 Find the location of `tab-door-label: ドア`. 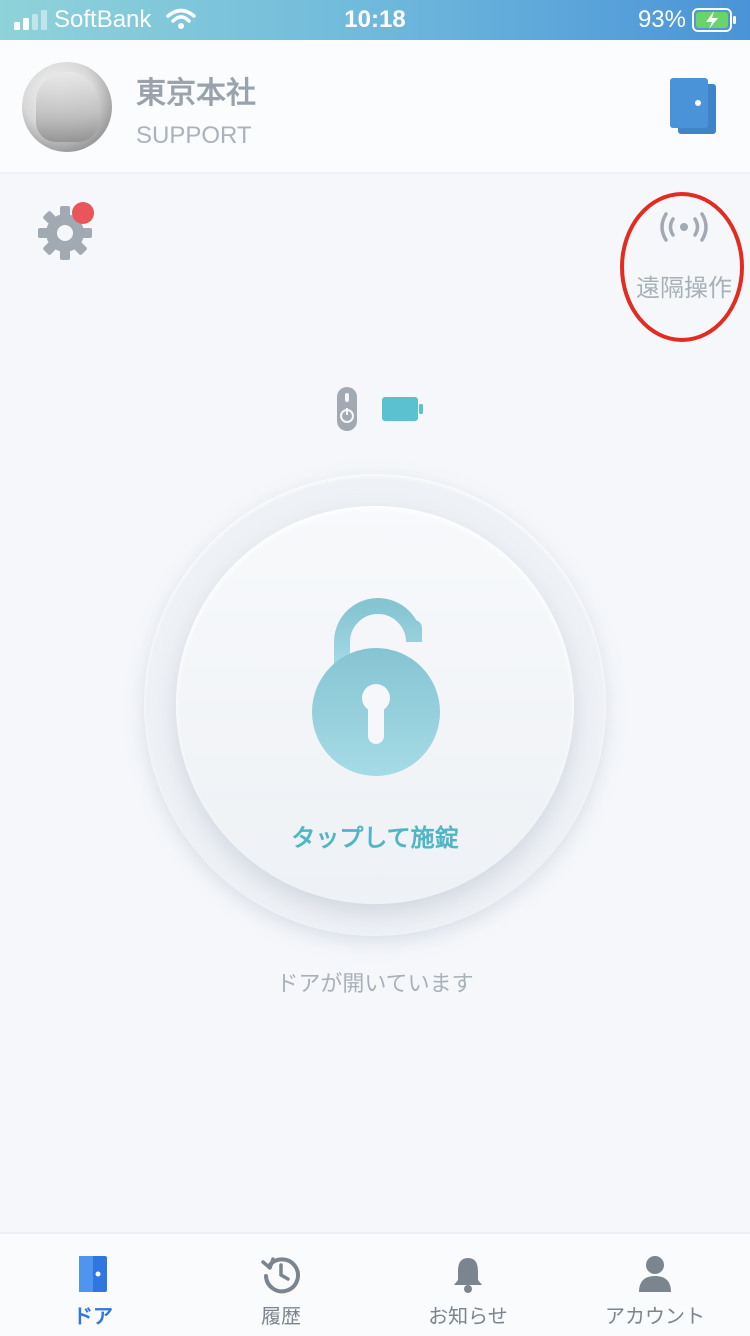

tab-door-label: ドア is located at coordinates (93, 1316).